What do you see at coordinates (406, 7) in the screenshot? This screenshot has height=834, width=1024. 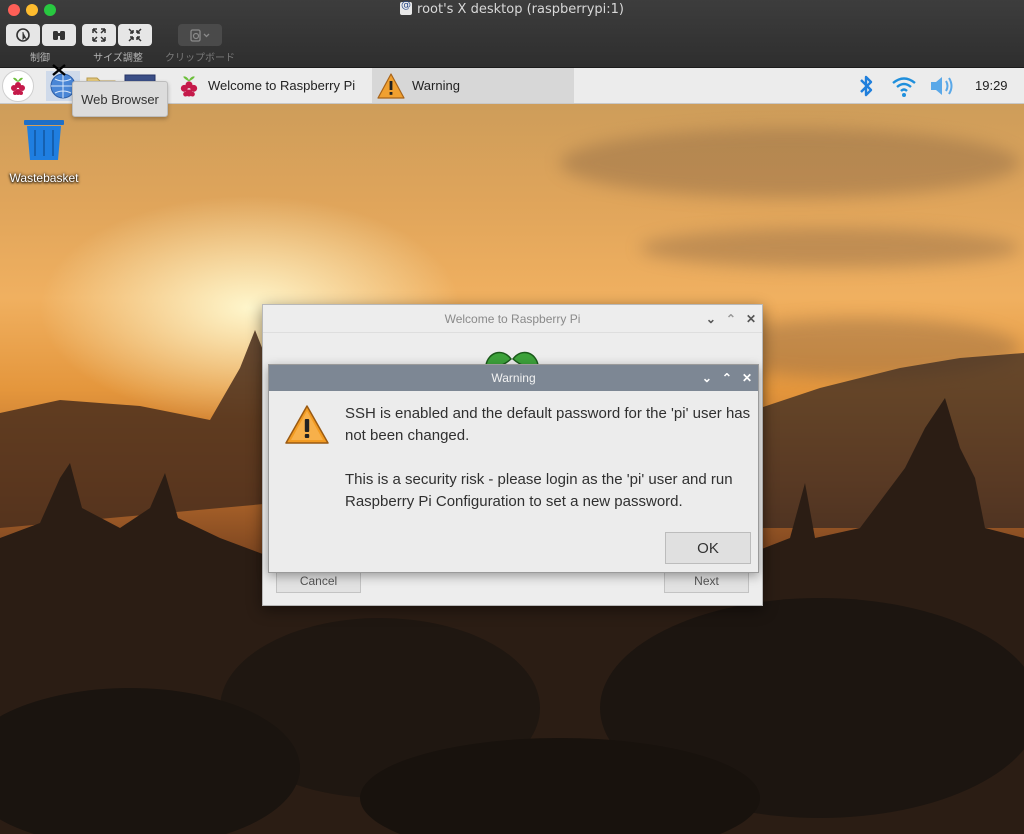 I see `vnc-icon` at bounding box center [406, 7].